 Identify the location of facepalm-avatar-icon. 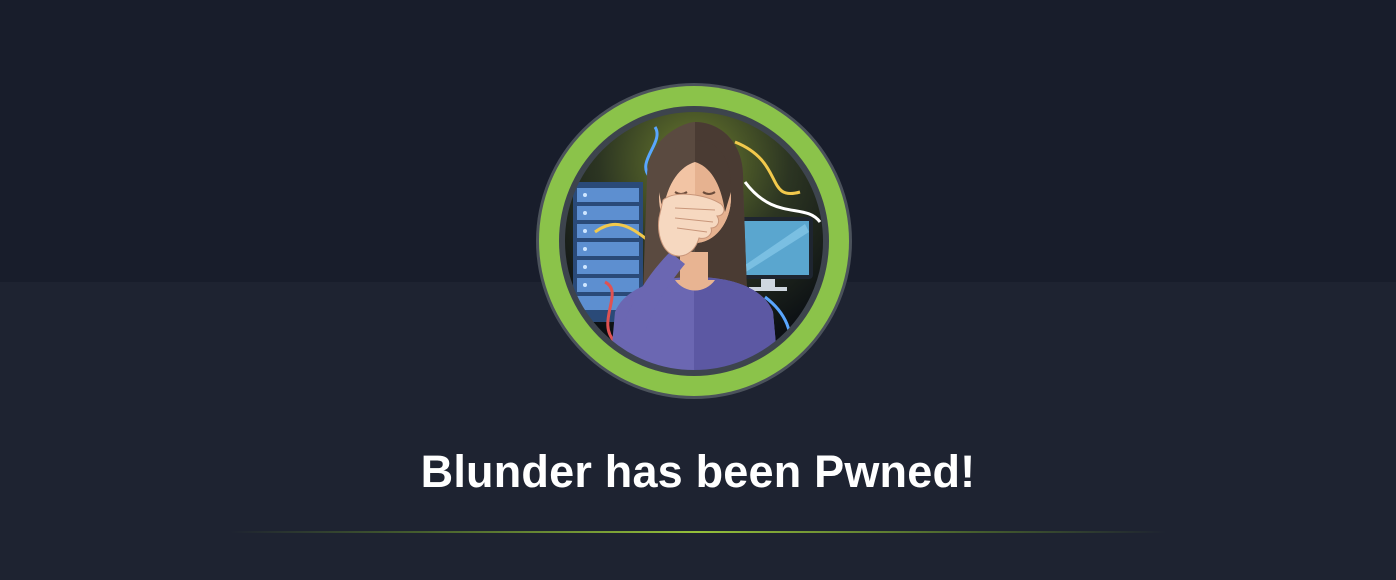
(694, 241).